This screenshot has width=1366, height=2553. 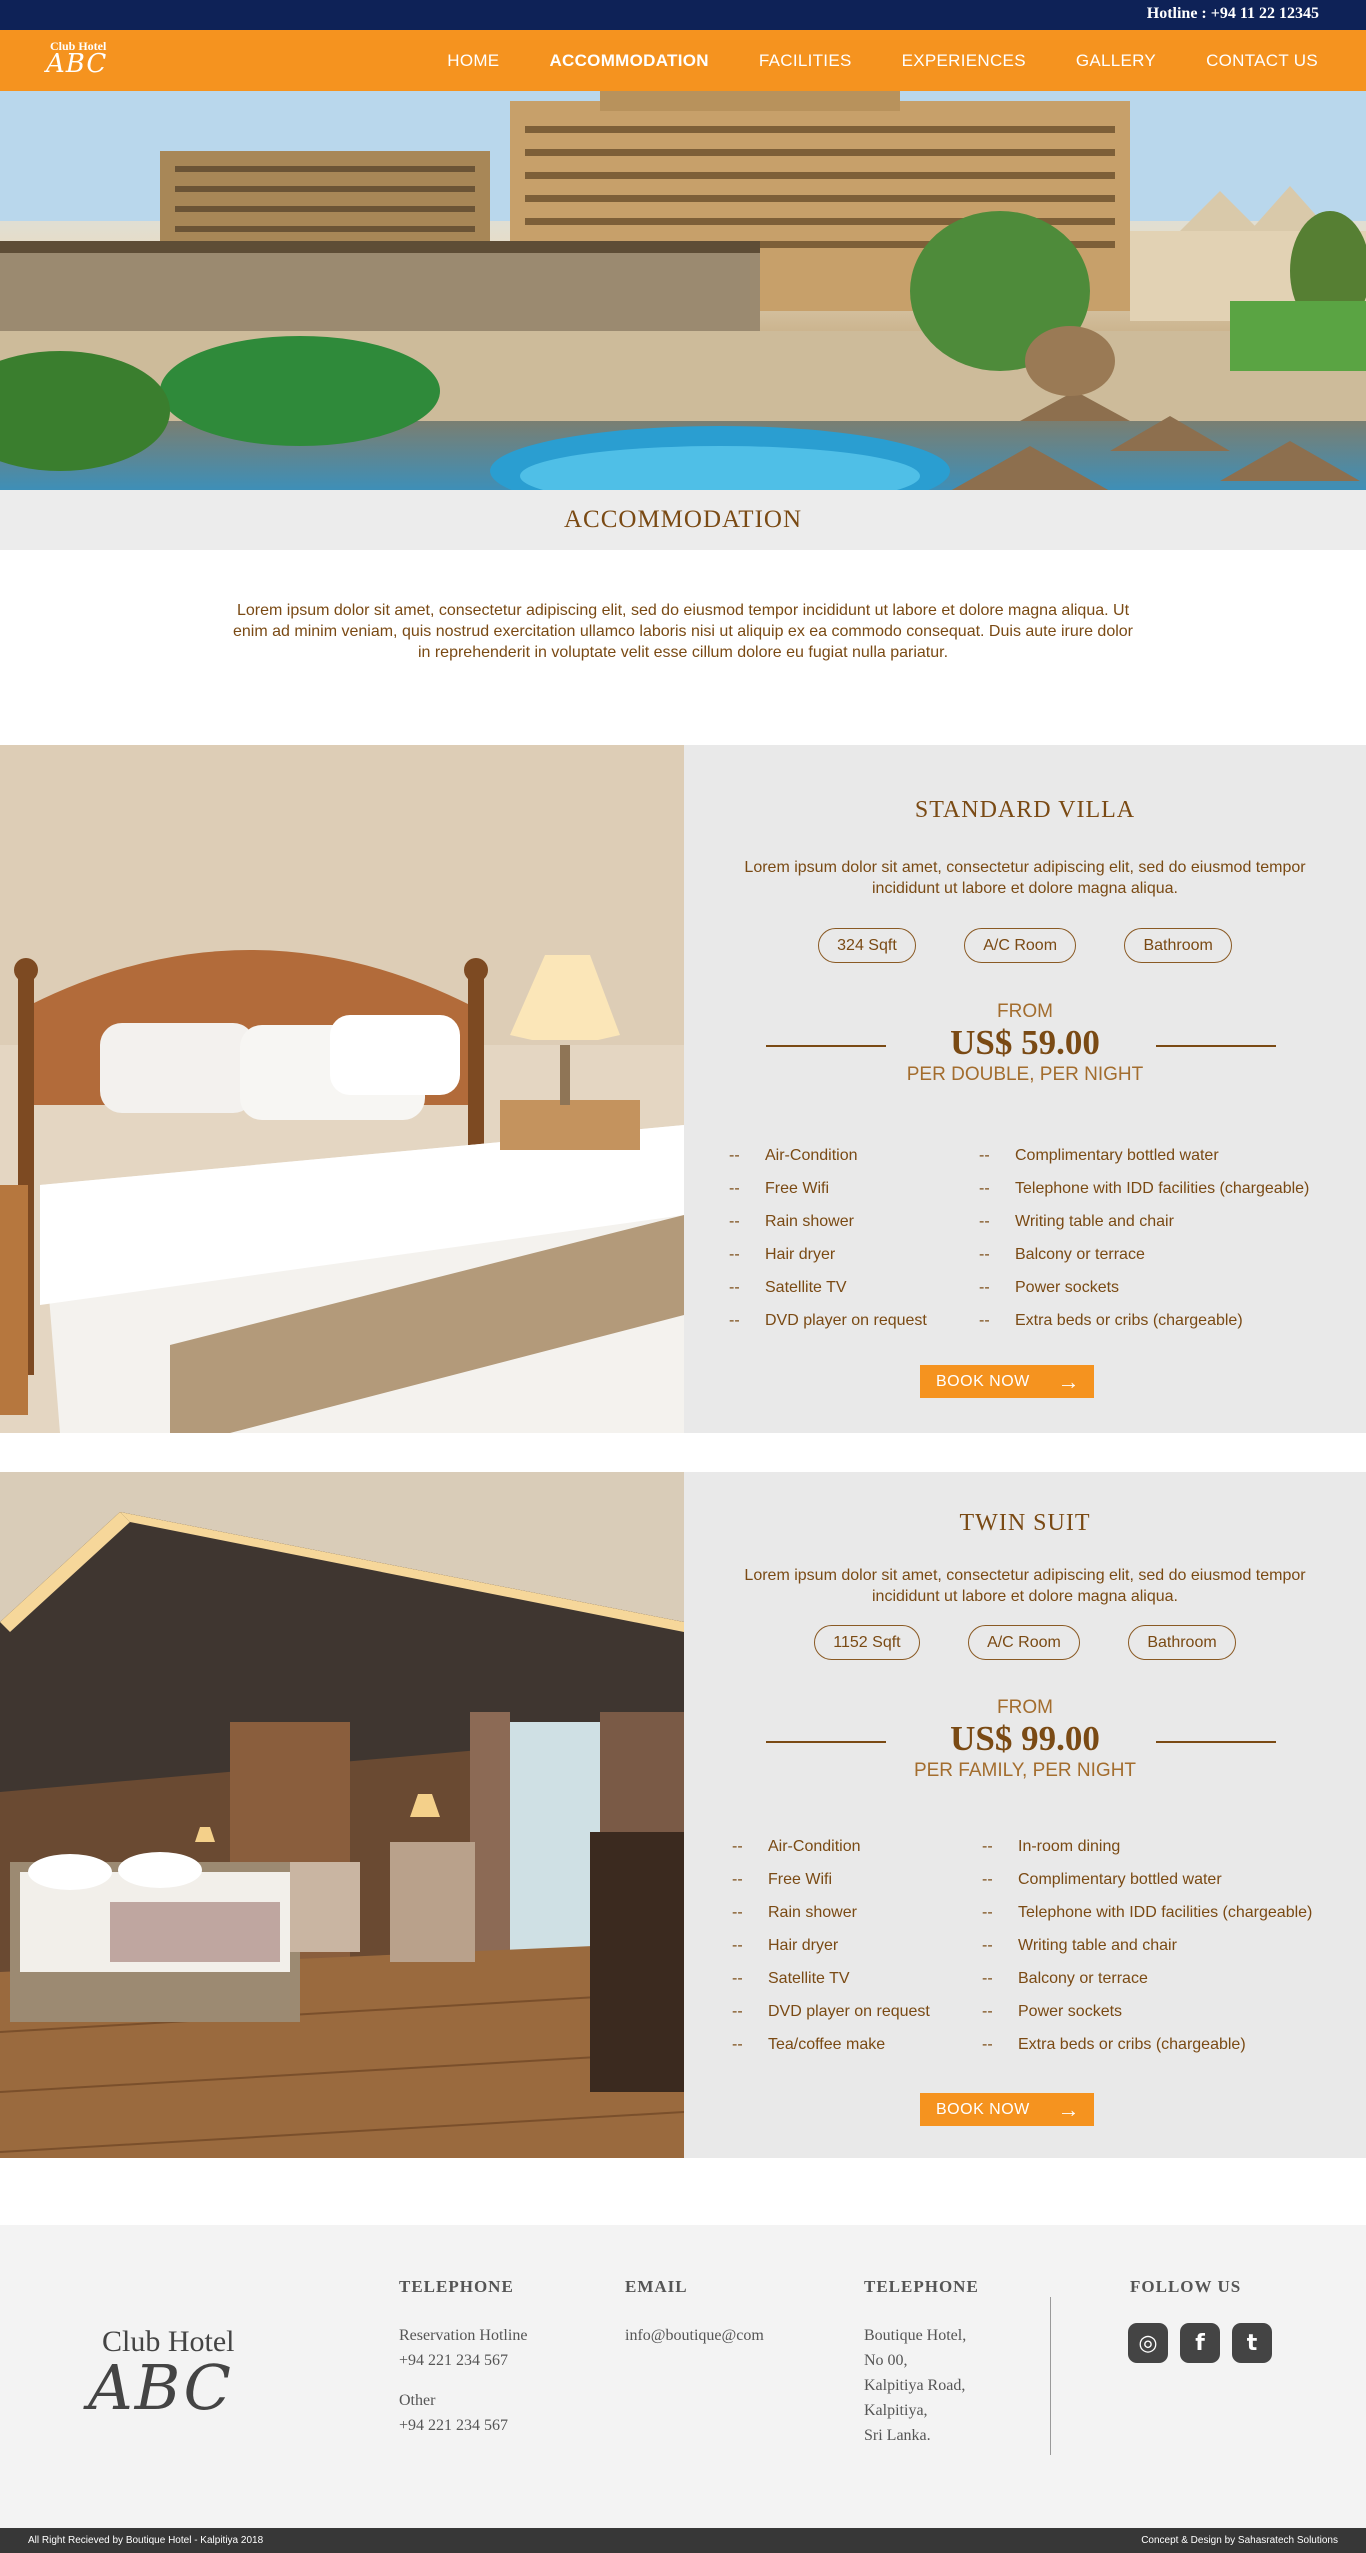 I want to click on instagram-icon: ◎, so click(x=1148, y=2343).